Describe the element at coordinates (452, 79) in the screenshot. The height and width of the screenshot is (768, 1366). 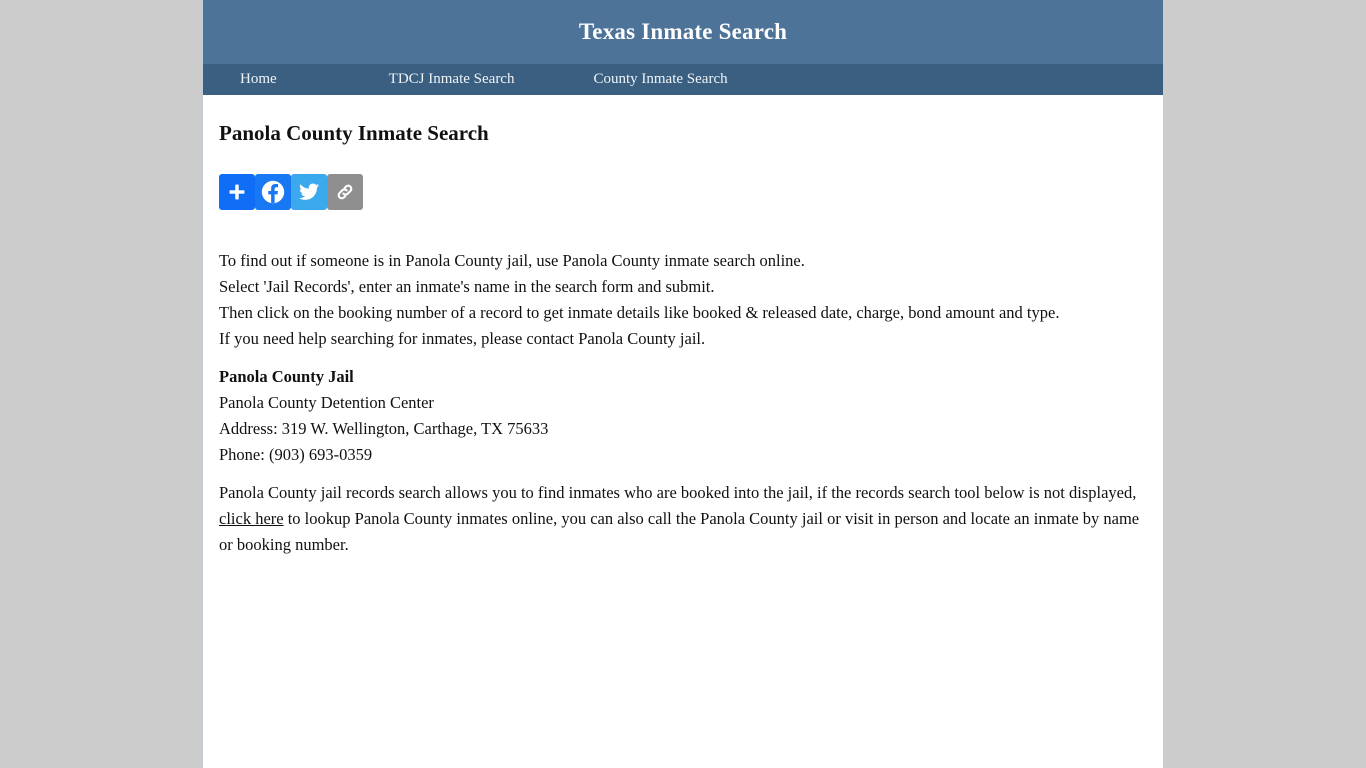
I see `nav-item-tdcj-inmate-search: TDCJ Inmate Search` at that location.